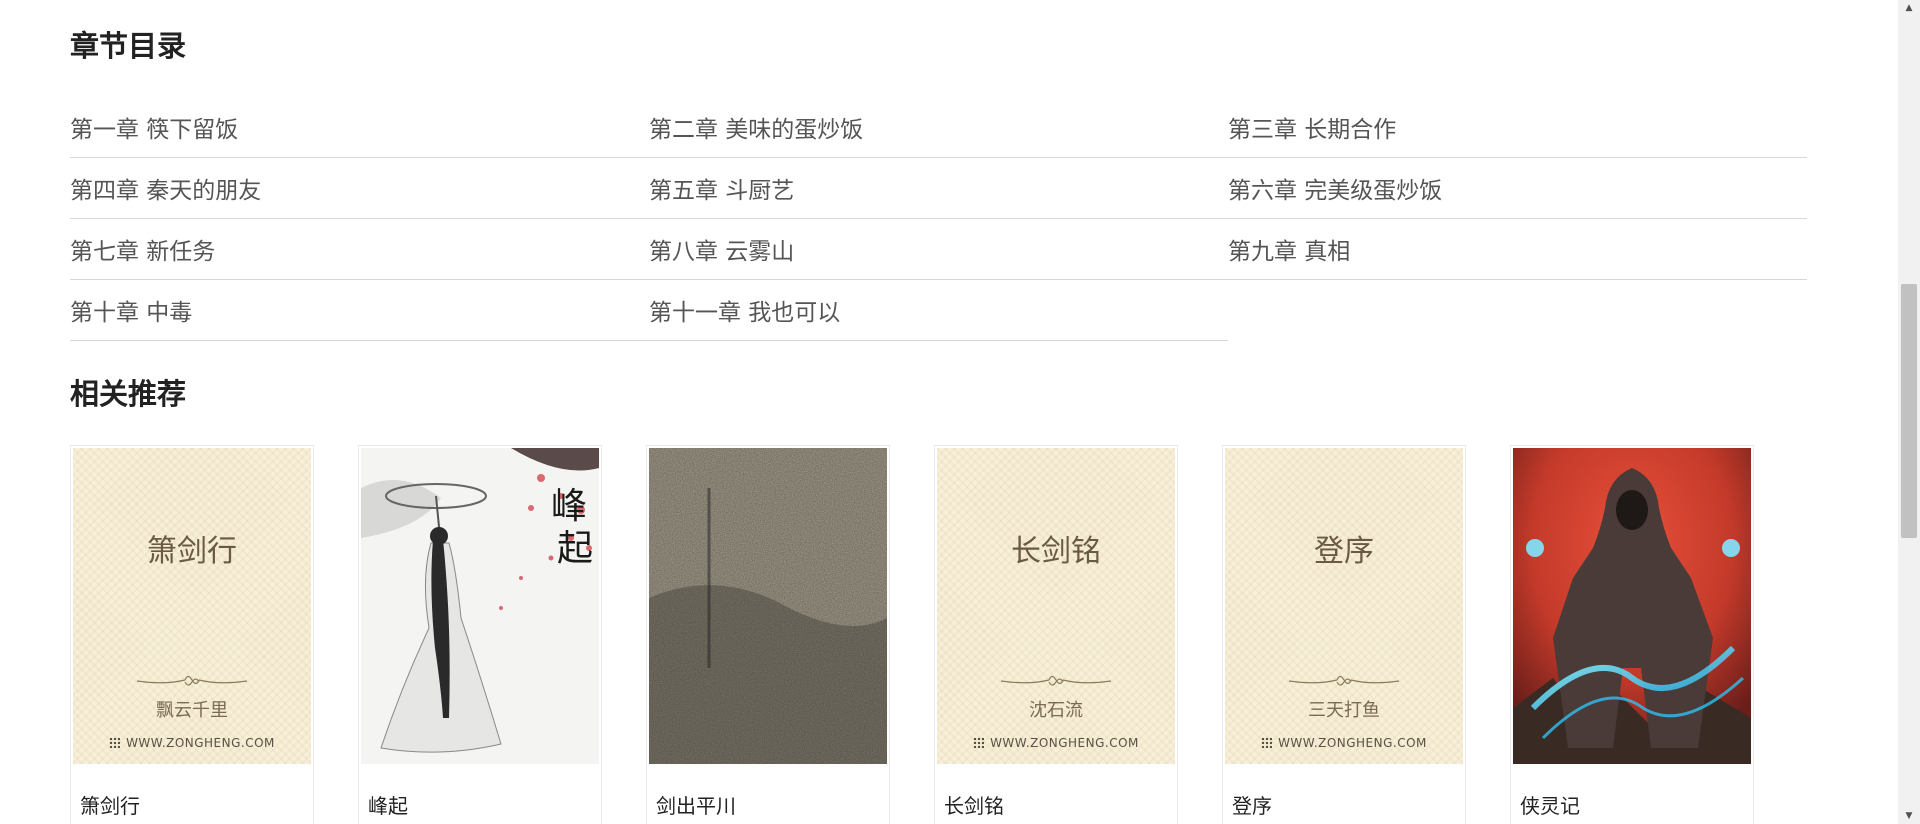 The width and height of the screenshot is (1920, 824). I want to click on hero-cover-image, so click(1632, 606).